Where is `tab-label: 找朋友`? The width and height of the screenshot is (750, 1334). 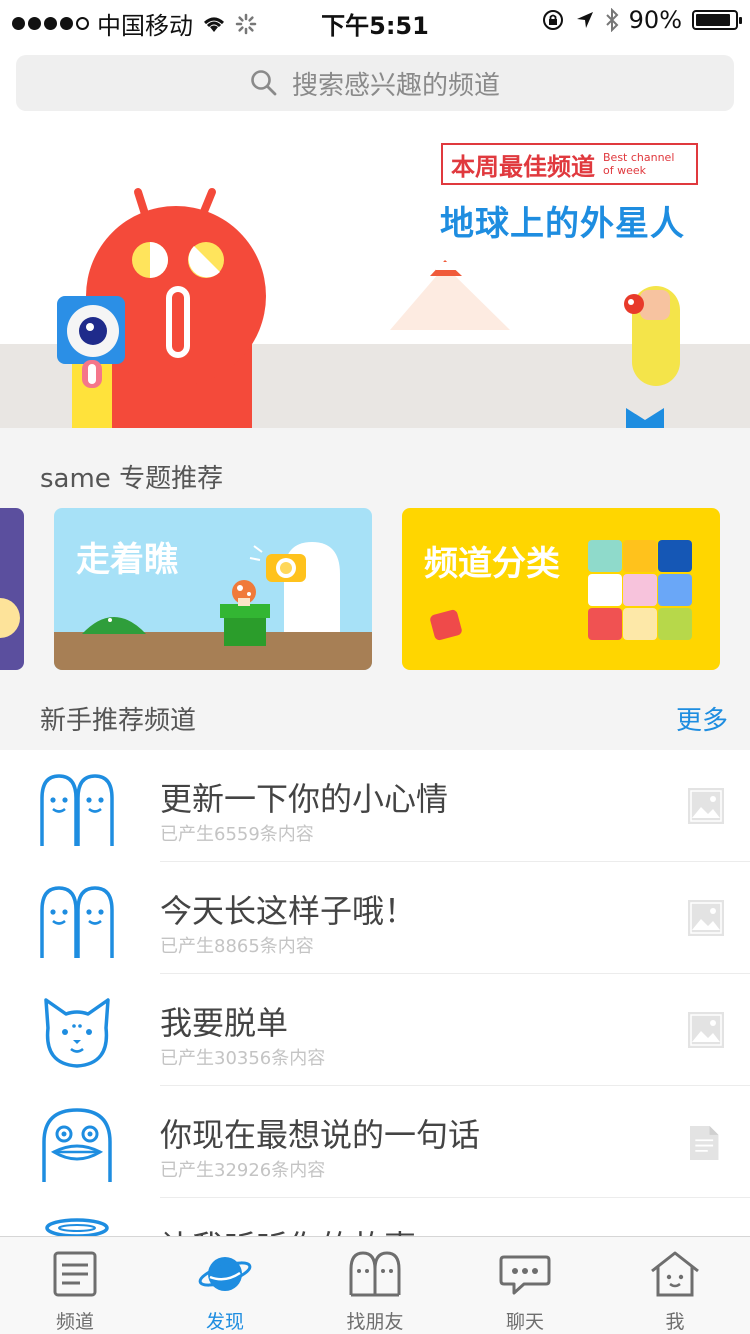
tab-label: 找朋友 is located at coordinates (375, 1322).